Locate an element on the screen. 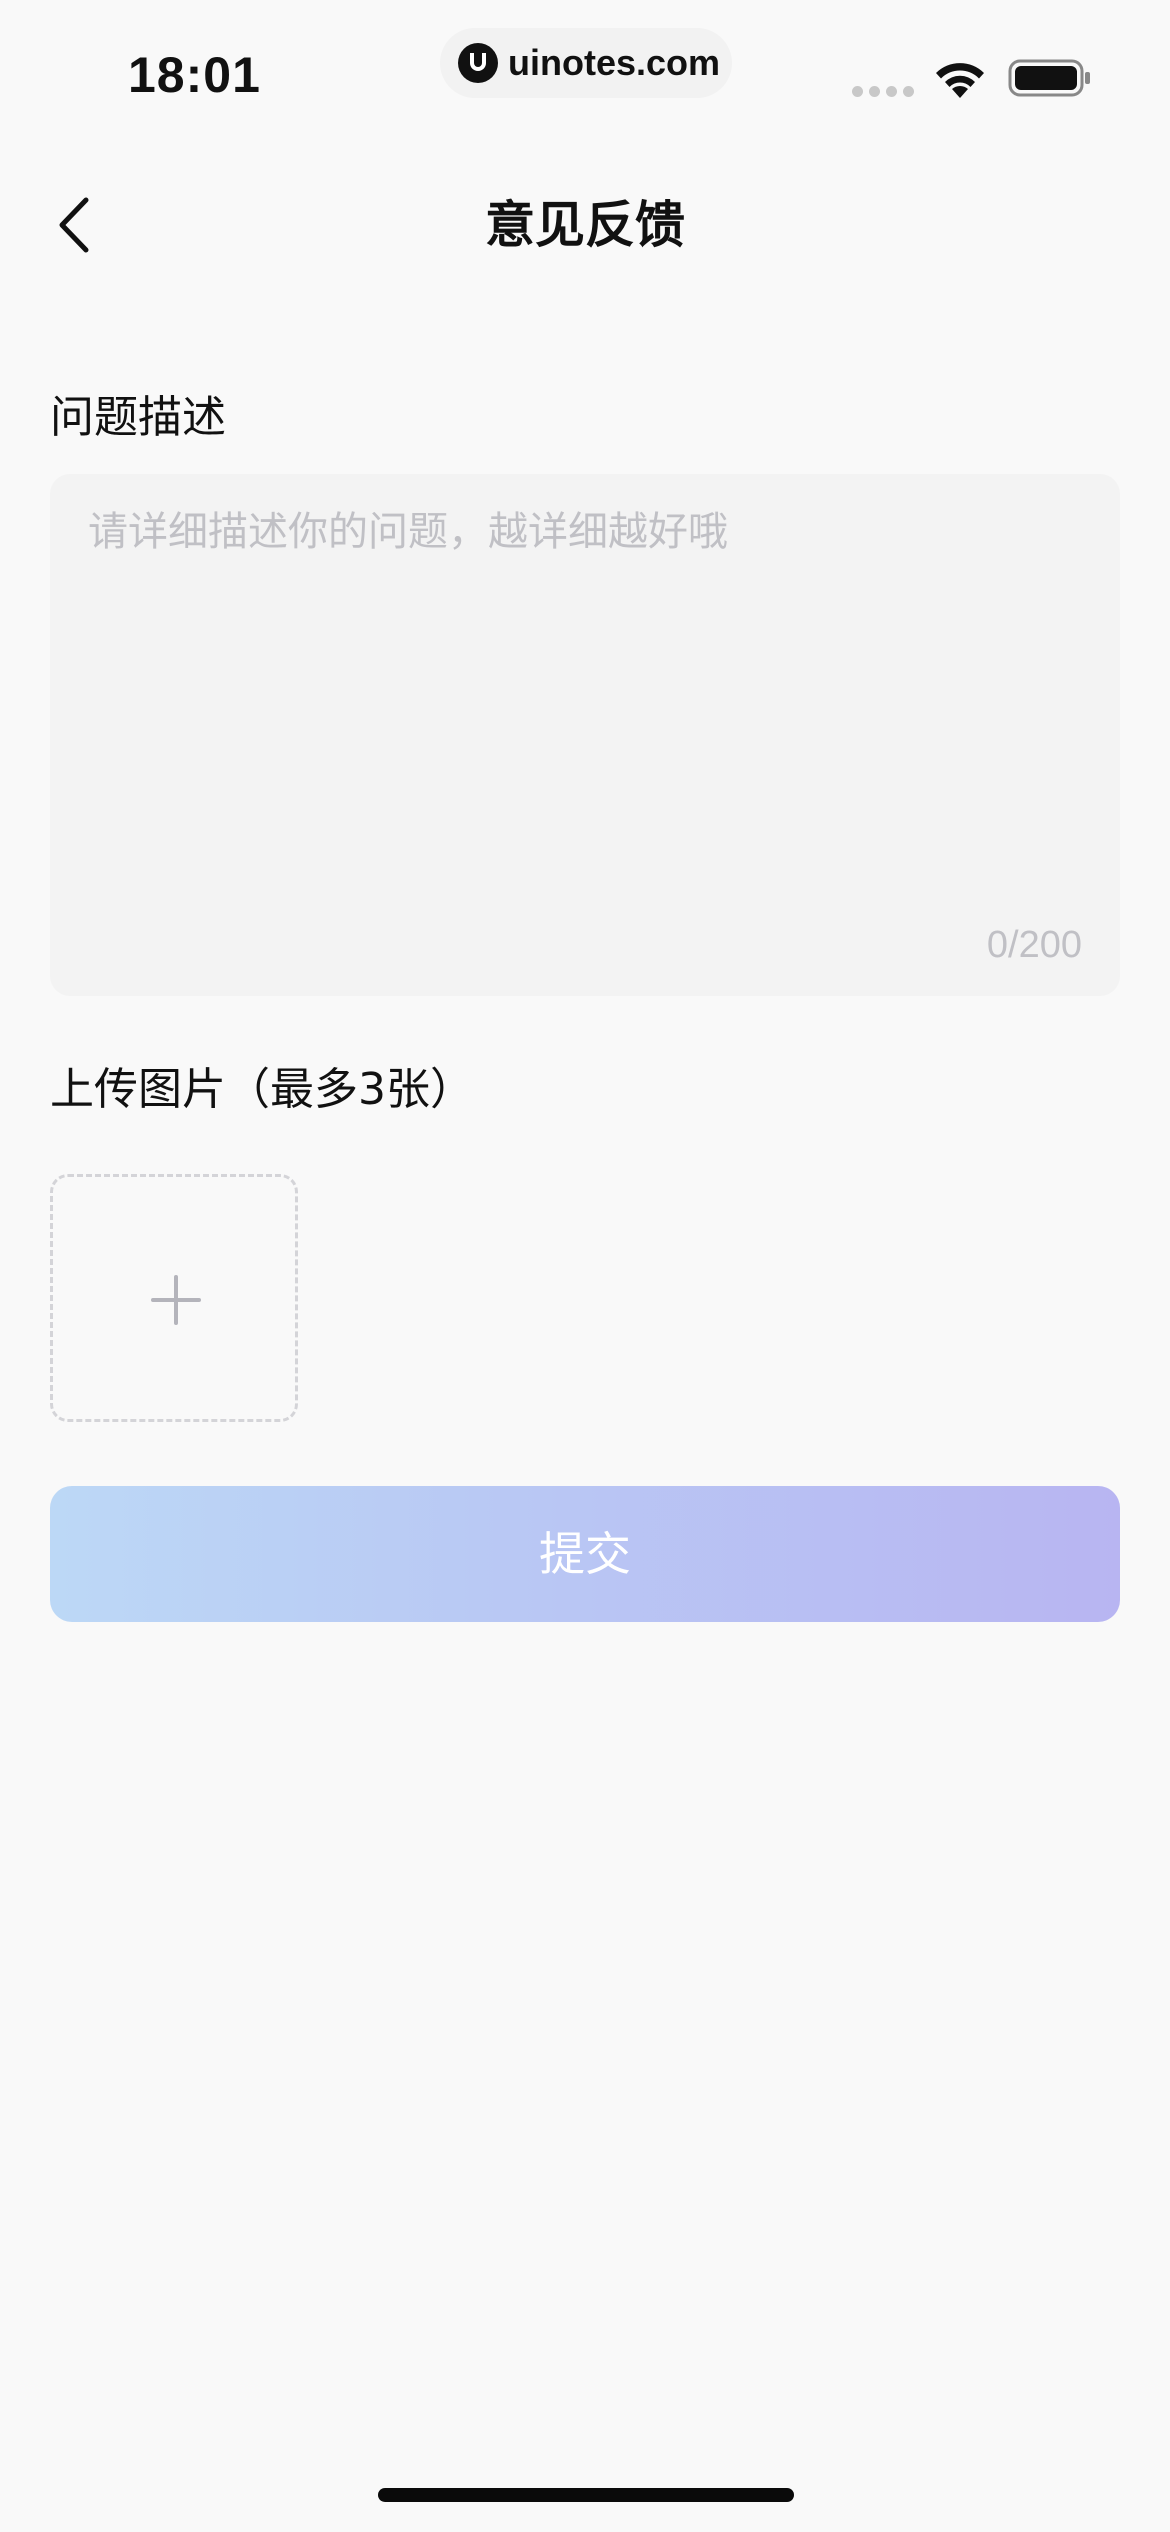  plus-icon is located at coordinates (176, 1300).